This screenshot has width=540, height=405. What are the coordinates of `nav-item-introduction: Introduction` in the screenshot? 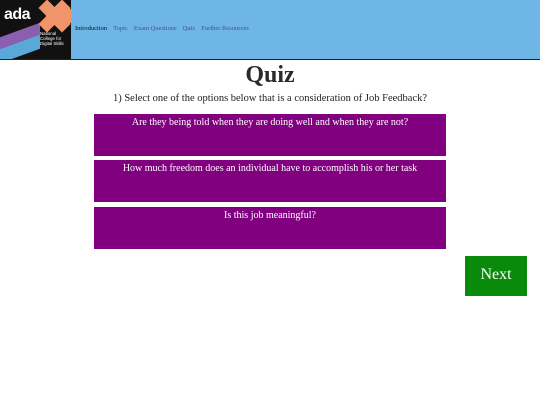 It's located at (91, 28).